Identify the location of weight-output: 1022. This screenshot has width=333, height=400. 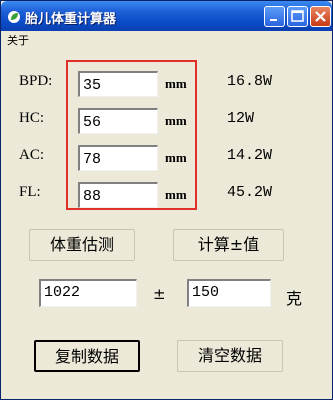
(88, 293).